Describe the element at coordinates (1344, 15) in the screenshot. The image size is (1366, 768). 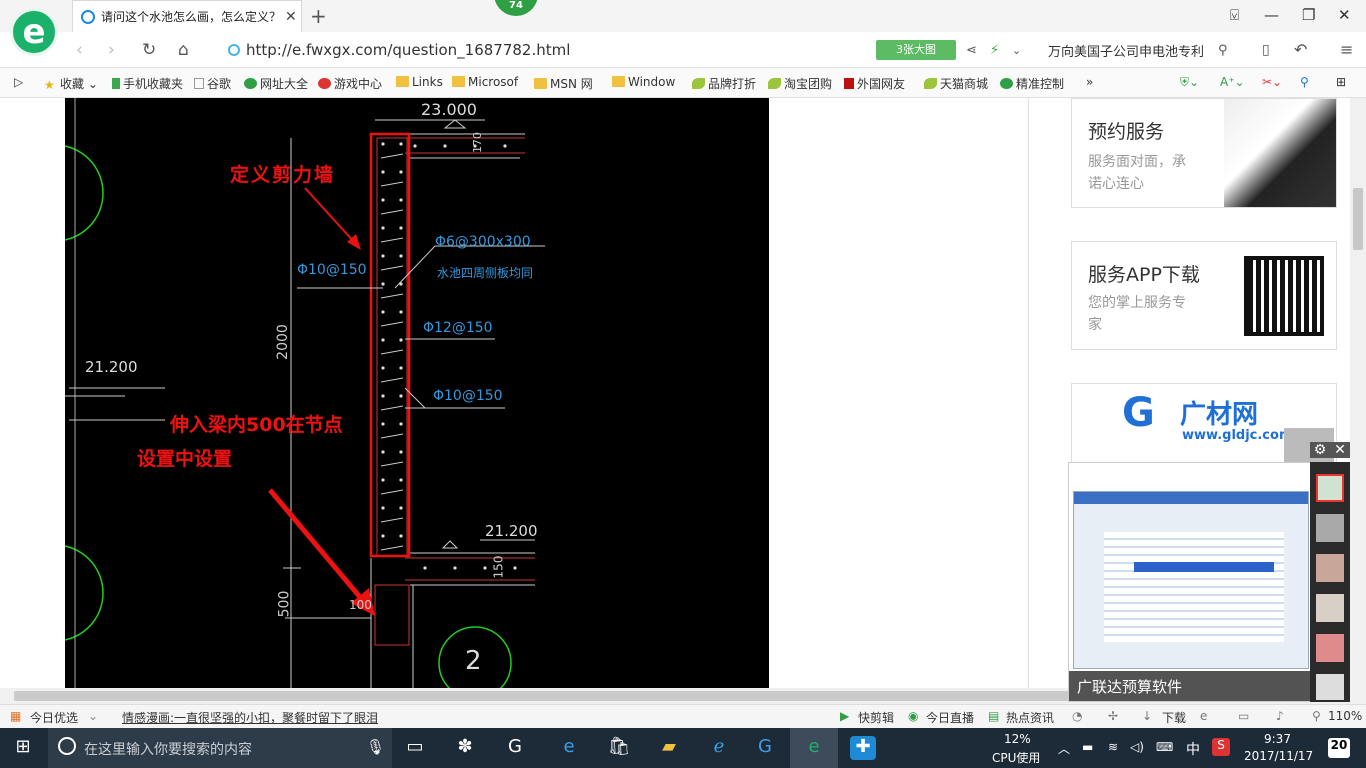
I see `close-window-button: ✕` at that location.